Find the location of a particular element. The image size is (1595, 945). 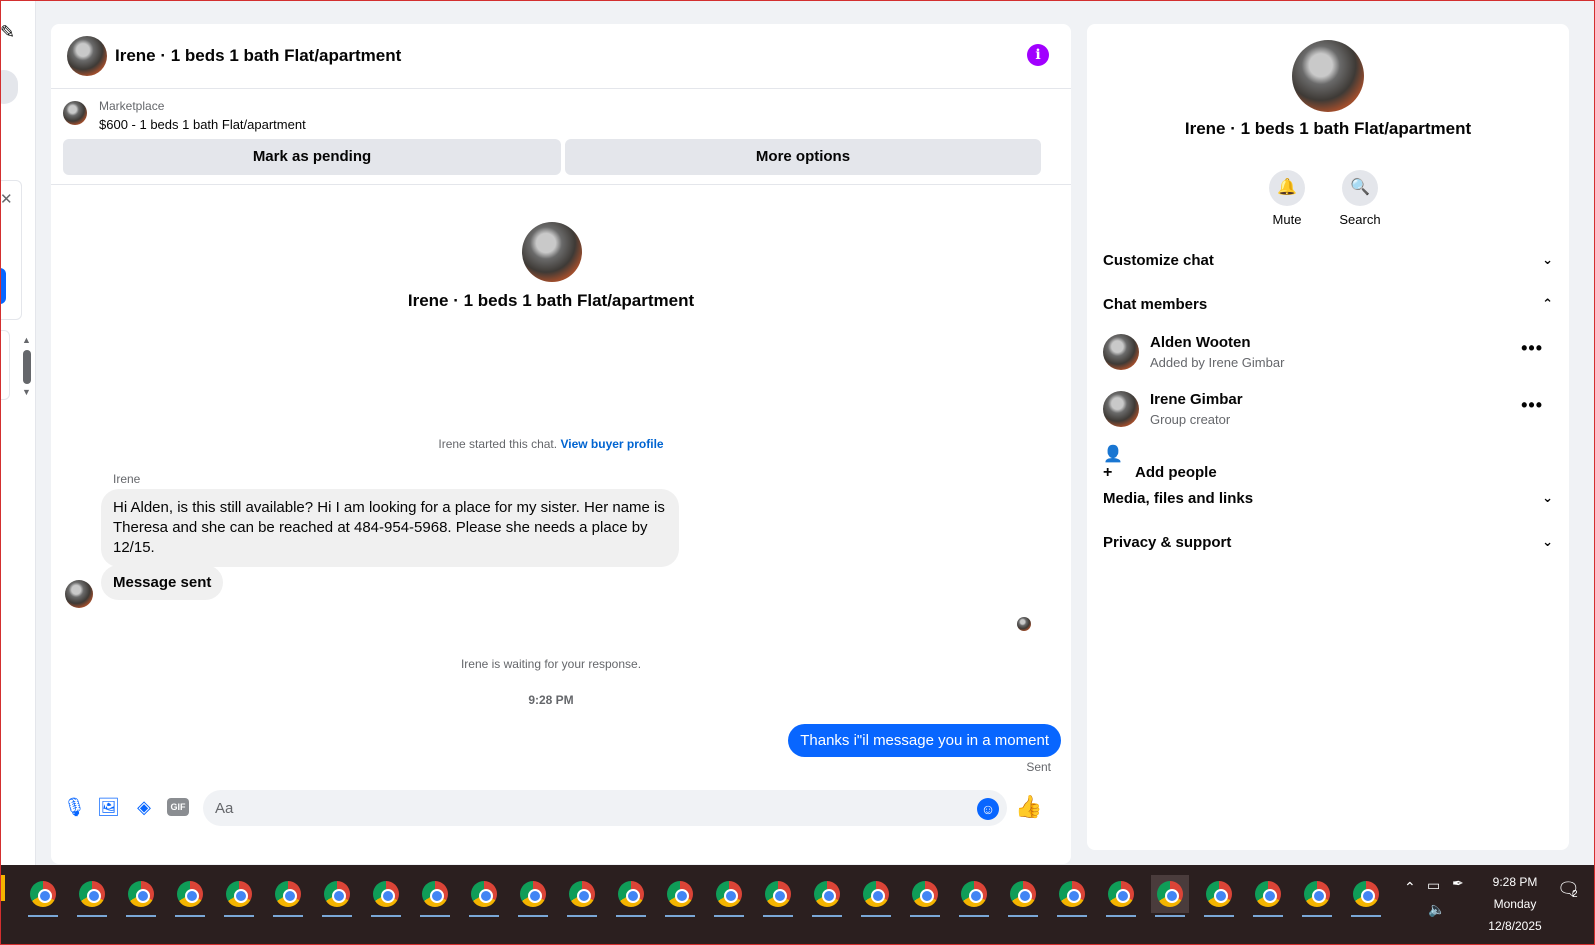

sticker-icon: ◈ is located at coordinates (144, 807).